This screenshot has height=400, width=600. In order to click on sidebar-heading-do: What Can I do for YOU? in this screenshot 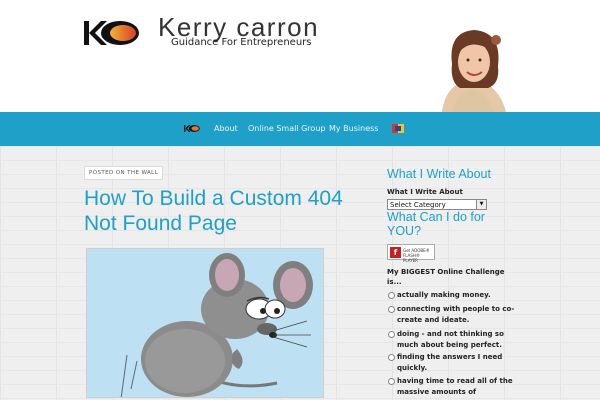, I will do `click(436, 224)`.